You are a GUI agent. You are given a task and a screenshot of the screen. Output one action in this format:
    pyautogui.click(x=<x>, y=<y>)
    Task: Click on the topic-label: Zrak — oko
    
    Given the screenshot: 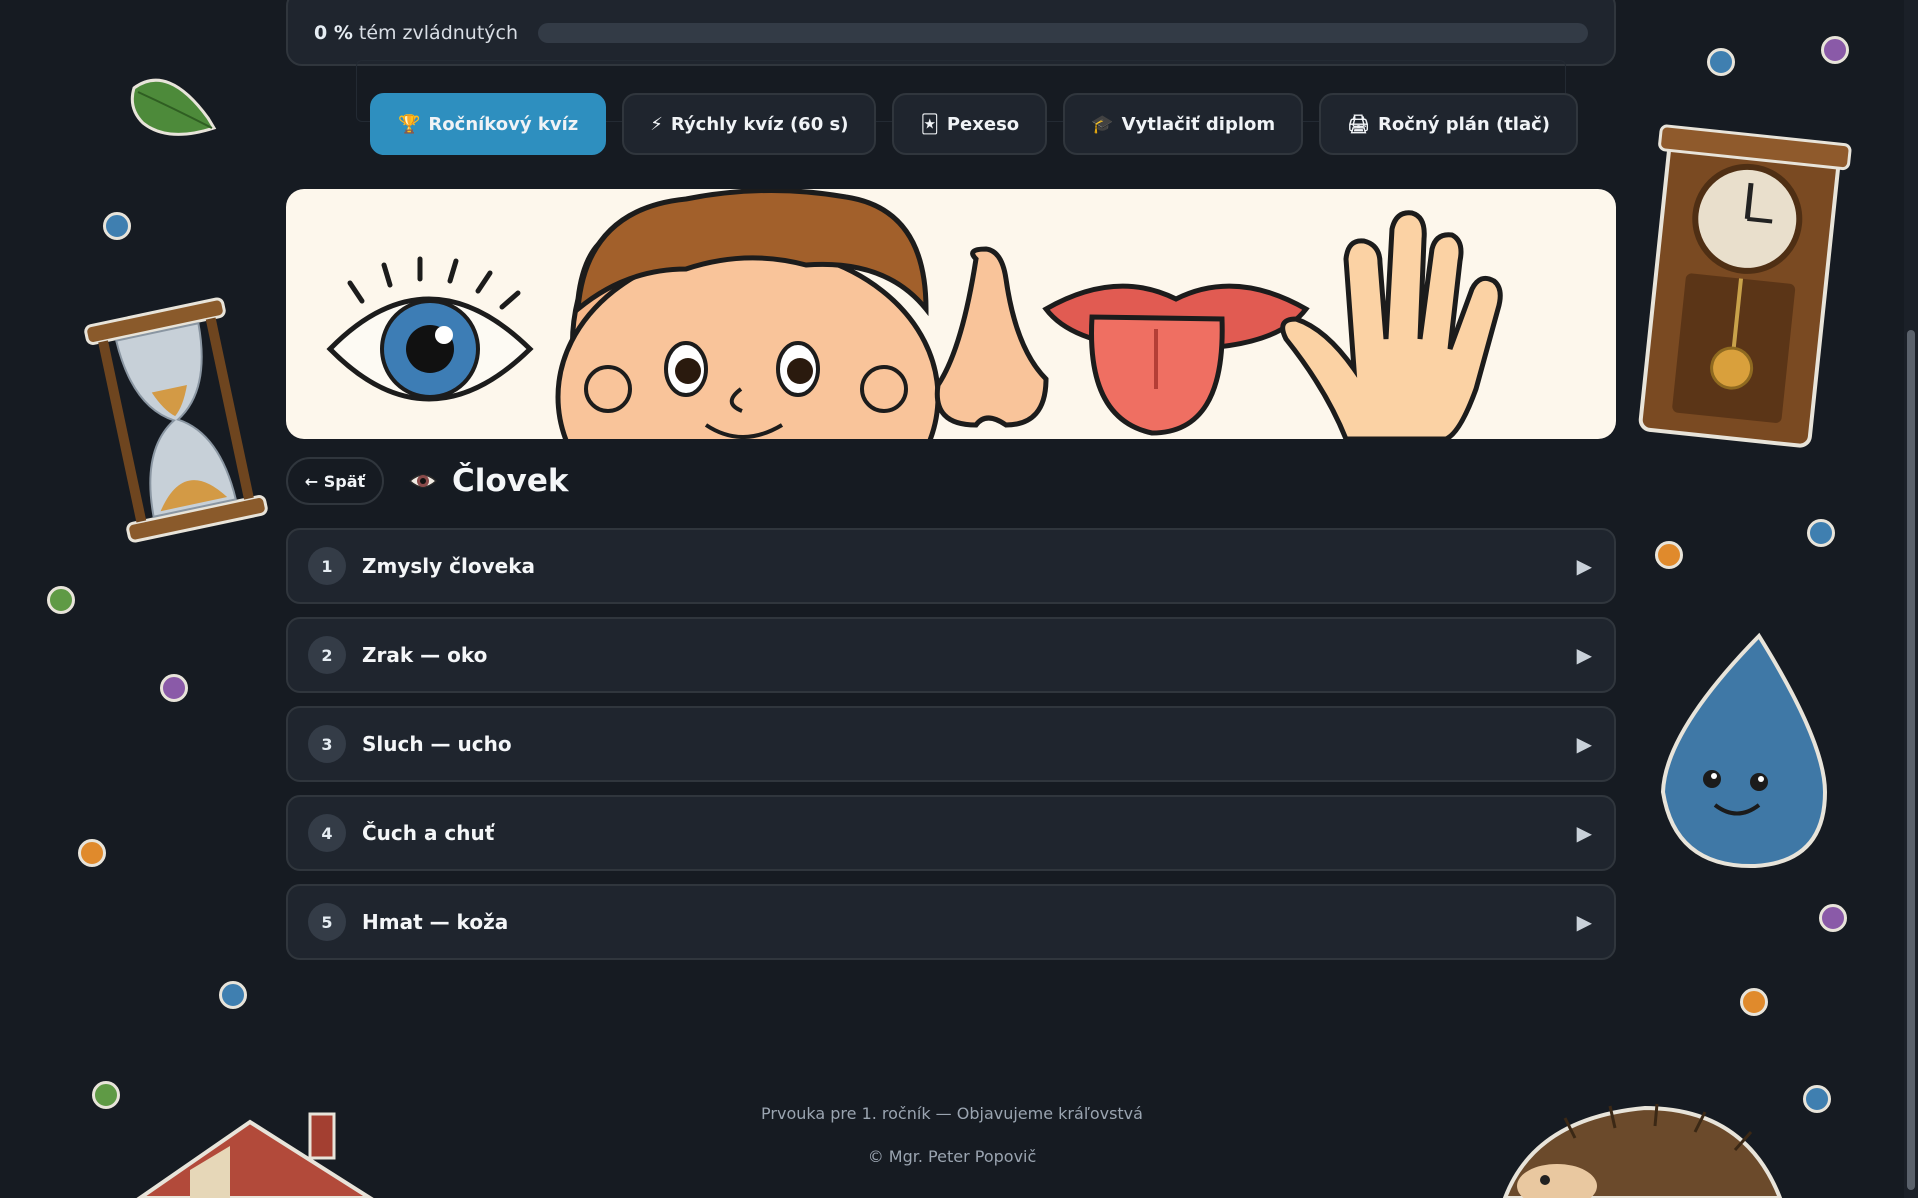 What is the action you would take?
    pyautogui.click(x=425, y=655)
    